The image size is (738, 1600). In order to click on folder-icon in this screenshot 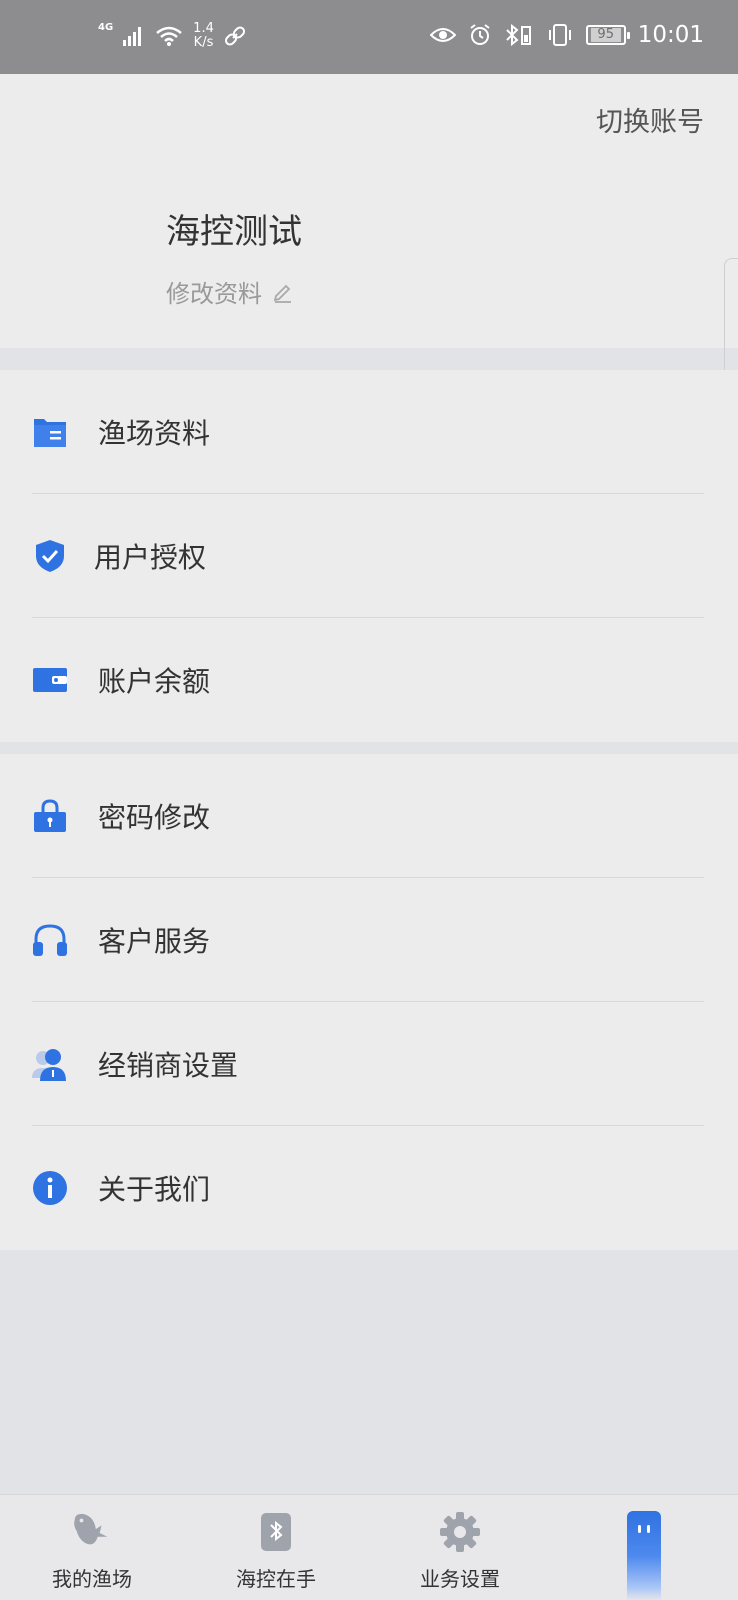, I will do `click(50, 432)`.